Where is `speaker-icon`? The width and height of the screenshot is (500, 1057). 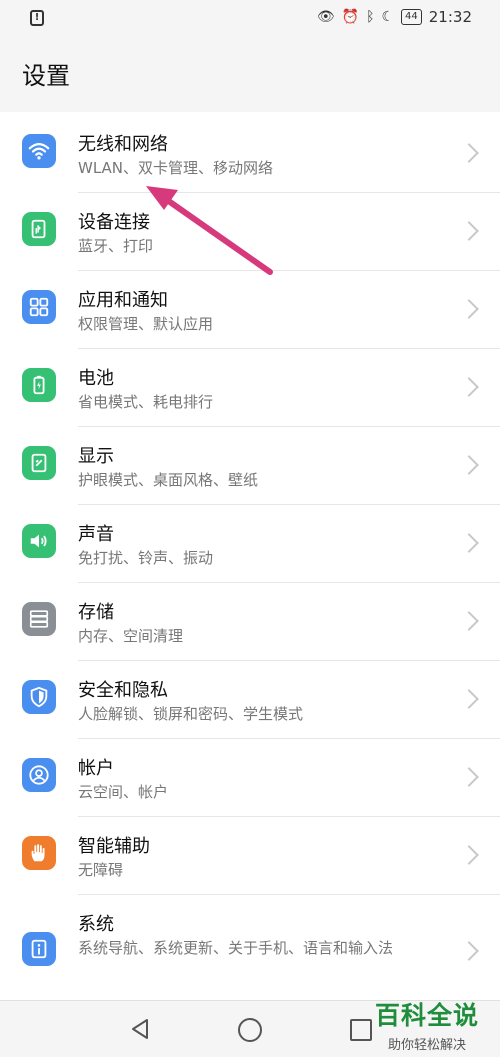 speaker-icon is located at coordinates (39, 541).